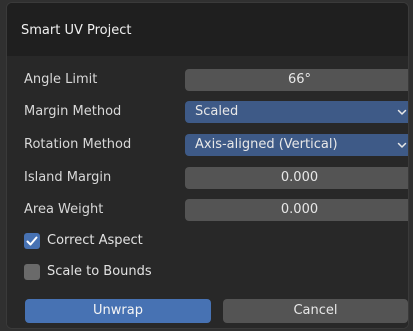 The height and width of the screenshot is (331, 413). I want to click on rotation-method-label: Rotation Method, so click(78, 144).